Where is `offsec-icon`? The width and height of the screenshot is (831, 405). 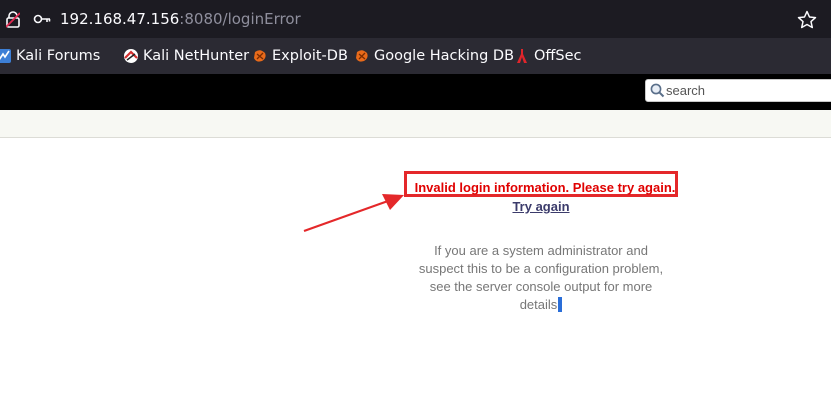 offsec-icon is located at coordinates (522, 56).